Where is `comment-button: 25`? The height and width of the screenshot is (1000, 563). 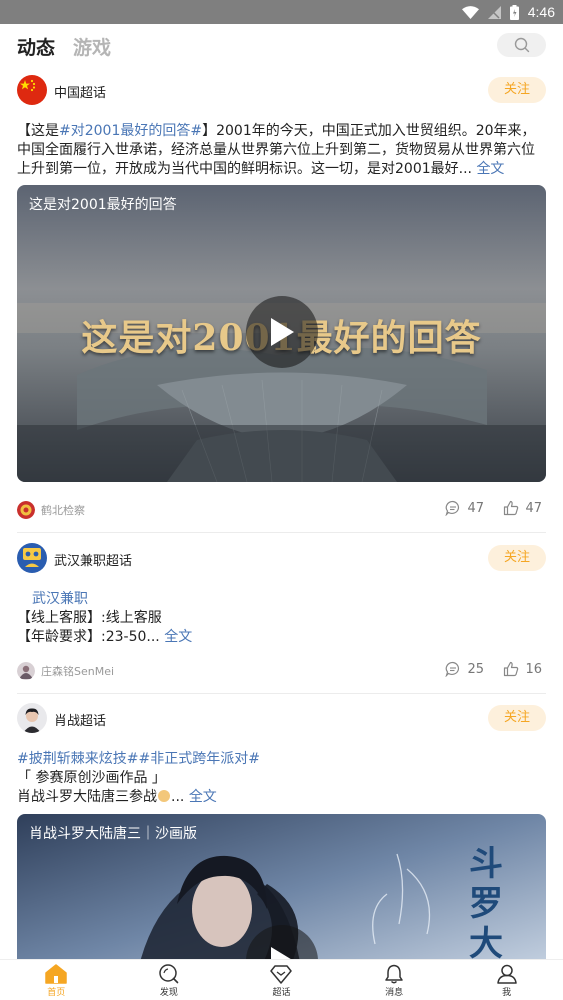 comment-button: 25 is located at coordinates (464, 669).